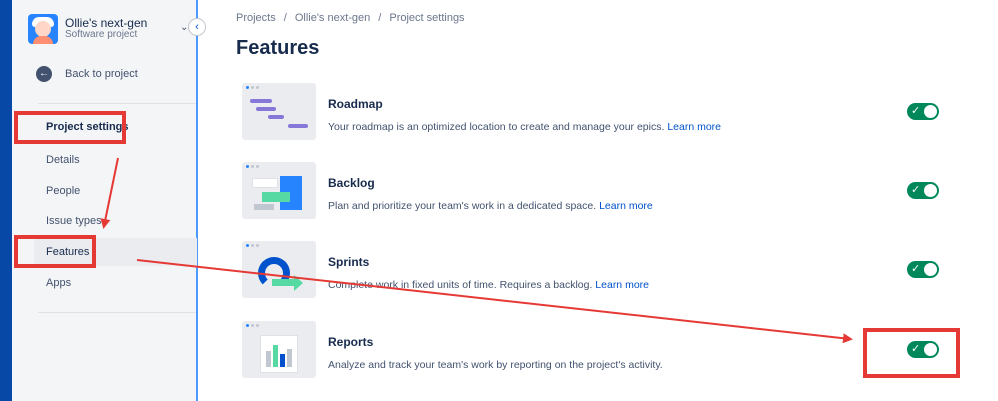 Image resolution: width=998 pixels, height=401 pixels. I want to click on sidebar-item-people: People, so click(115, 191).